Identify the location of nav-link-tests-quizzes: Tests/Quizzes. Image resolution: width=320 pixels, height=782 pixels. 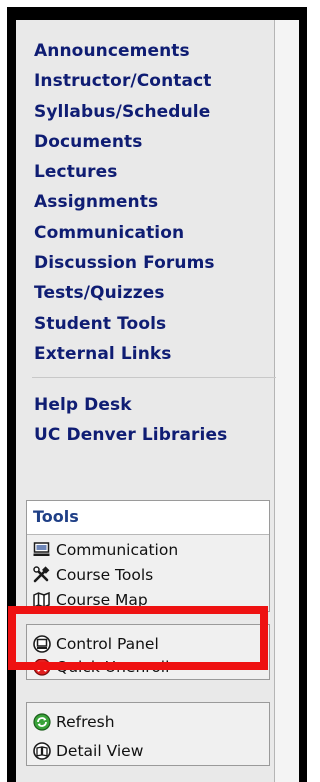
(154, 293).